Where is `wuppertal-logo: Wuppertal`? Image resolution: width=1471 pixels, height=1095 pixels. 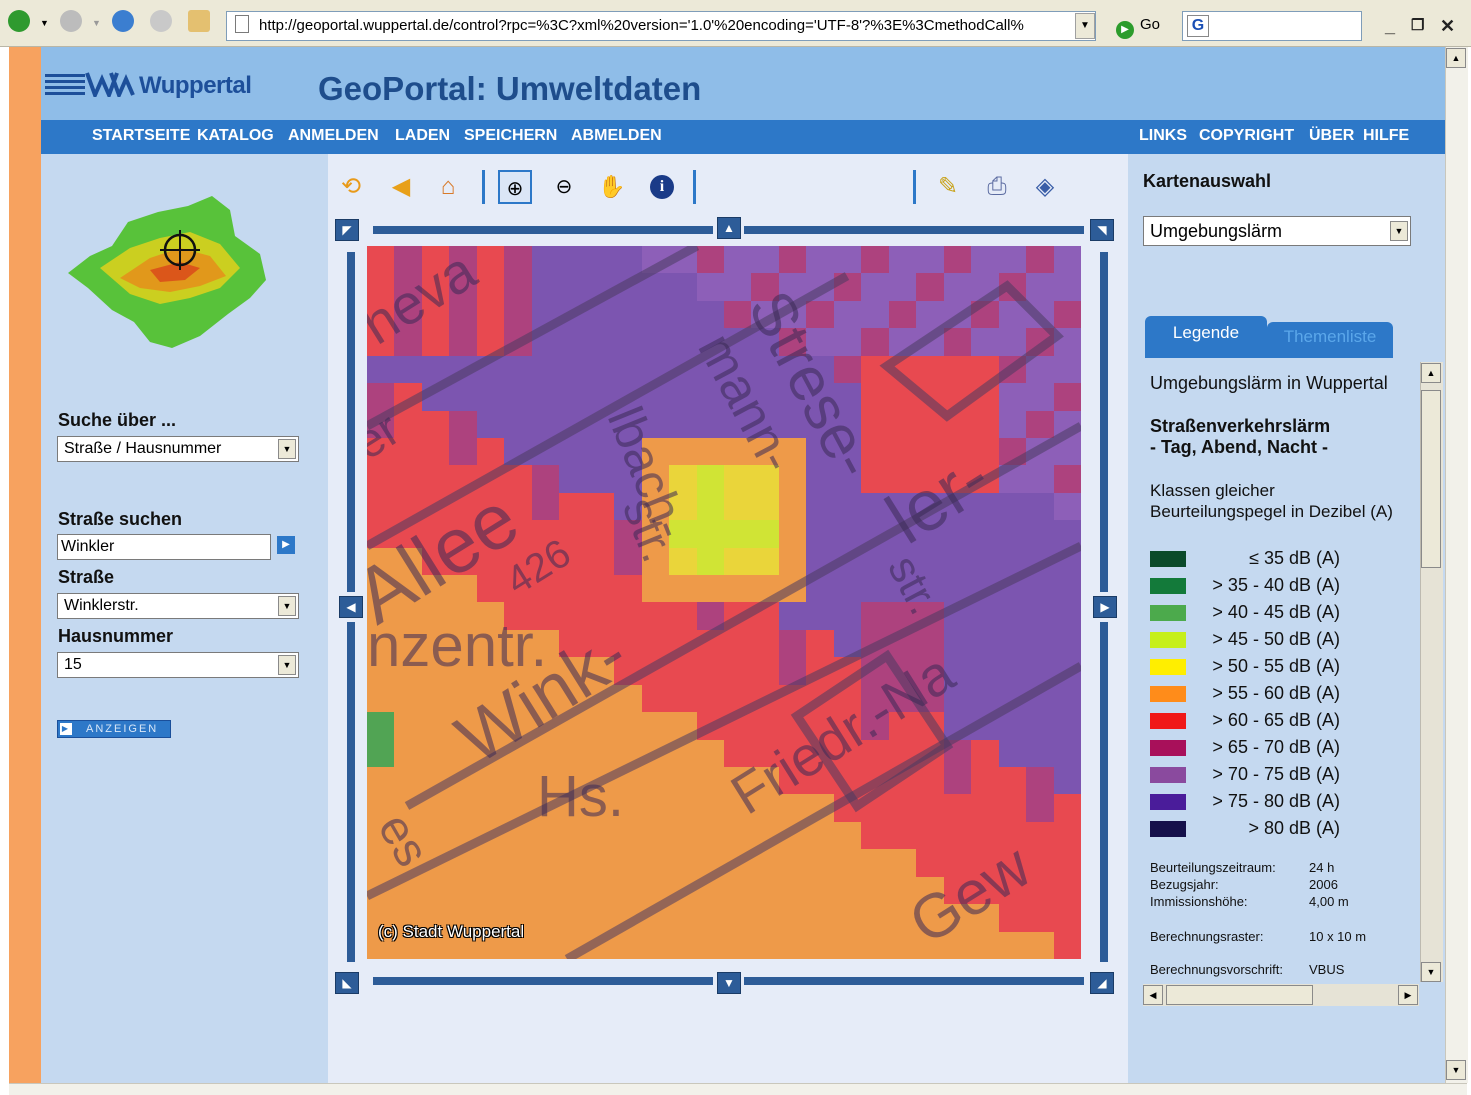 wuppertal-logo: Wuppertal is located at coordinates (148, 85).